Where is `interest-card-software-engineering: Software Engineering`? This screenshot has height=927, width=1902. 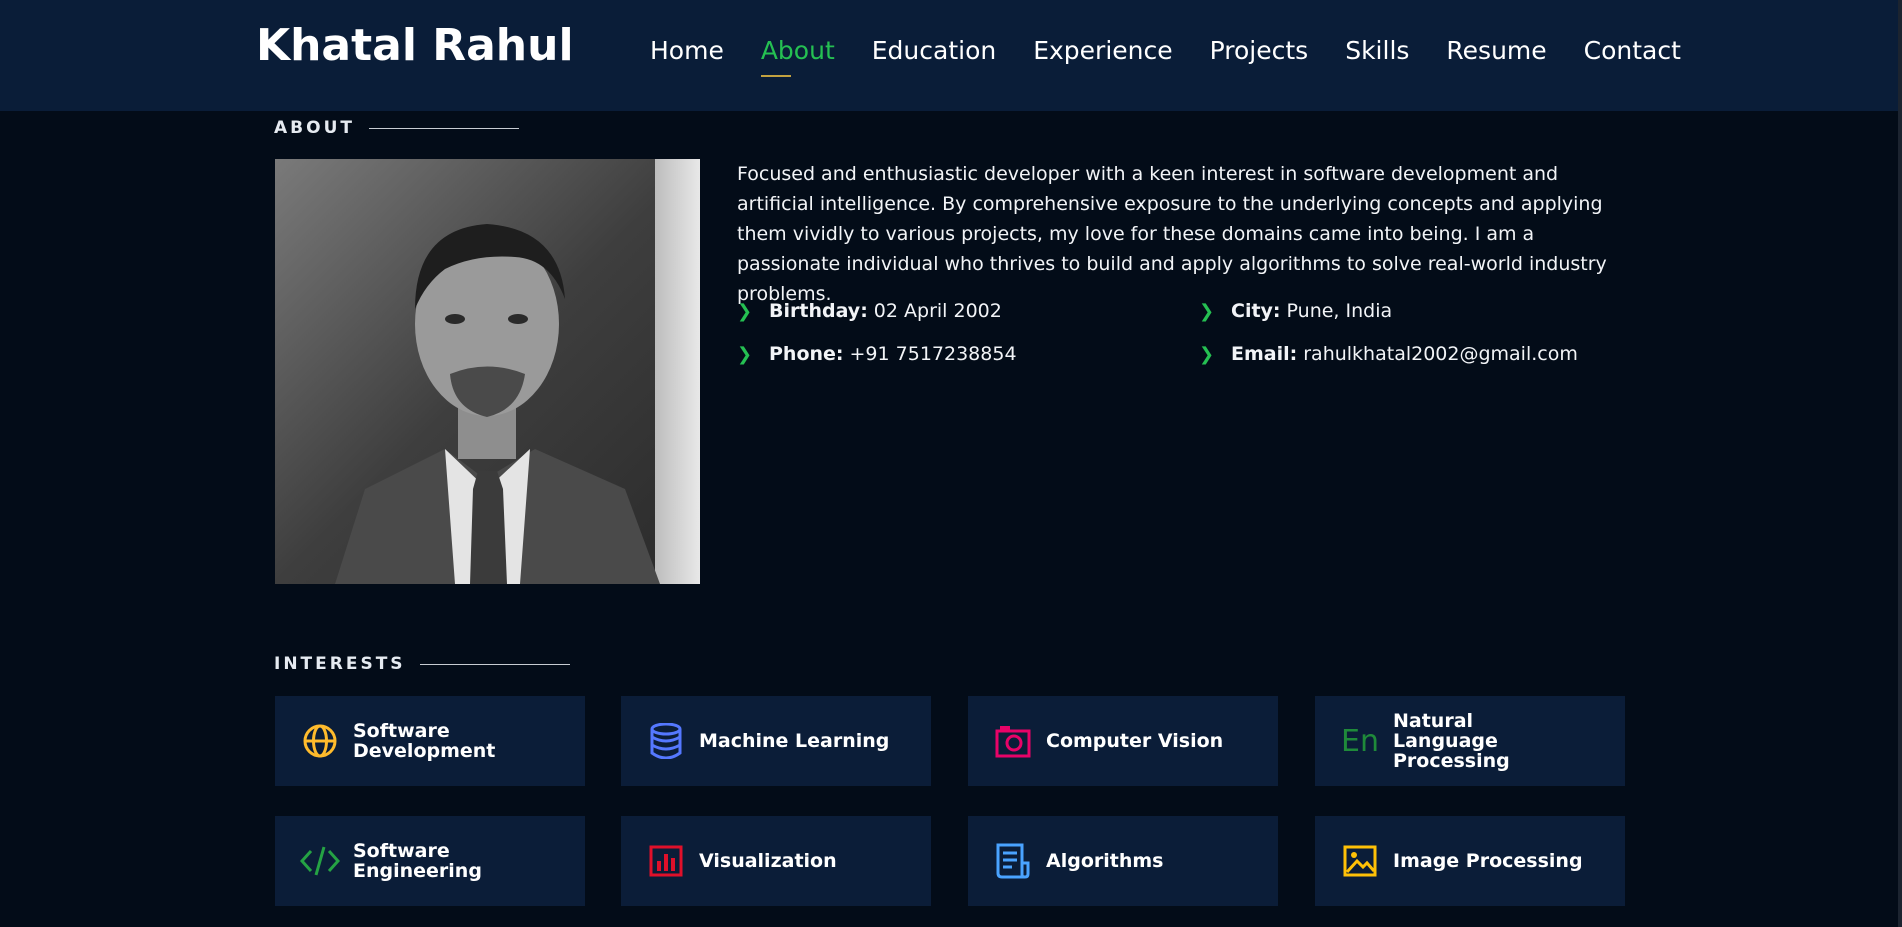 interest-card-software-engineering: Software Engineering is located at coordinates (430, 861).